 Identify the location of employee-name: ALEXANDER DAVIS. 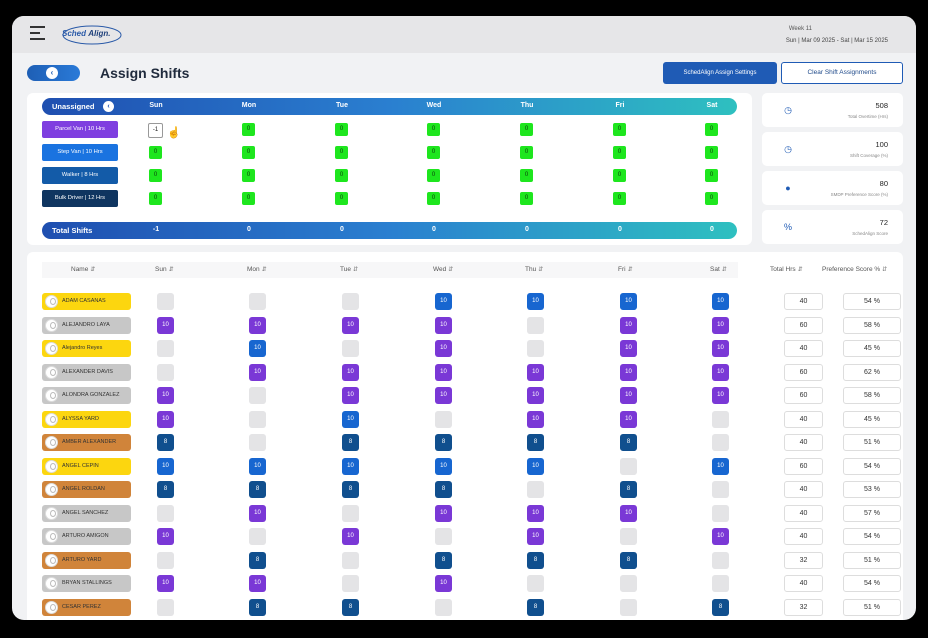
(86, 372).